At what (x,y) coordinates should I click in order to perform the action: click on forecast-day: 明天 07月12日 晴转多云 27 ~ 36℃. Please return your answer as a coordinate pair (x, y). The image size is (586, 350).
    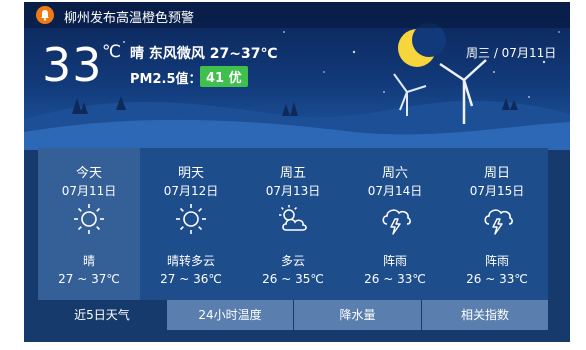
    Looking at the image, I should click on (191, 224).